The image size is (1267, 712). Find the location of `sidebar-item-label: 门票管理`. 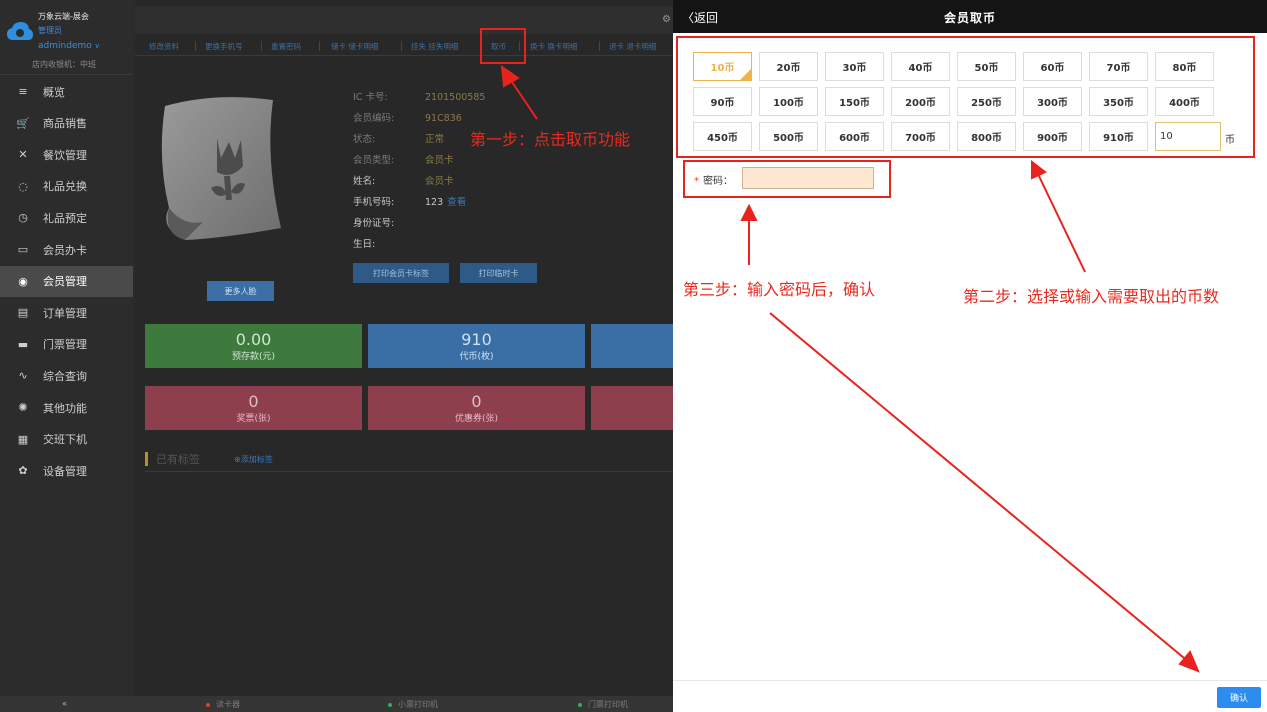

sidebar-item-label: 门票管理 is located at coordinates (65, 345).